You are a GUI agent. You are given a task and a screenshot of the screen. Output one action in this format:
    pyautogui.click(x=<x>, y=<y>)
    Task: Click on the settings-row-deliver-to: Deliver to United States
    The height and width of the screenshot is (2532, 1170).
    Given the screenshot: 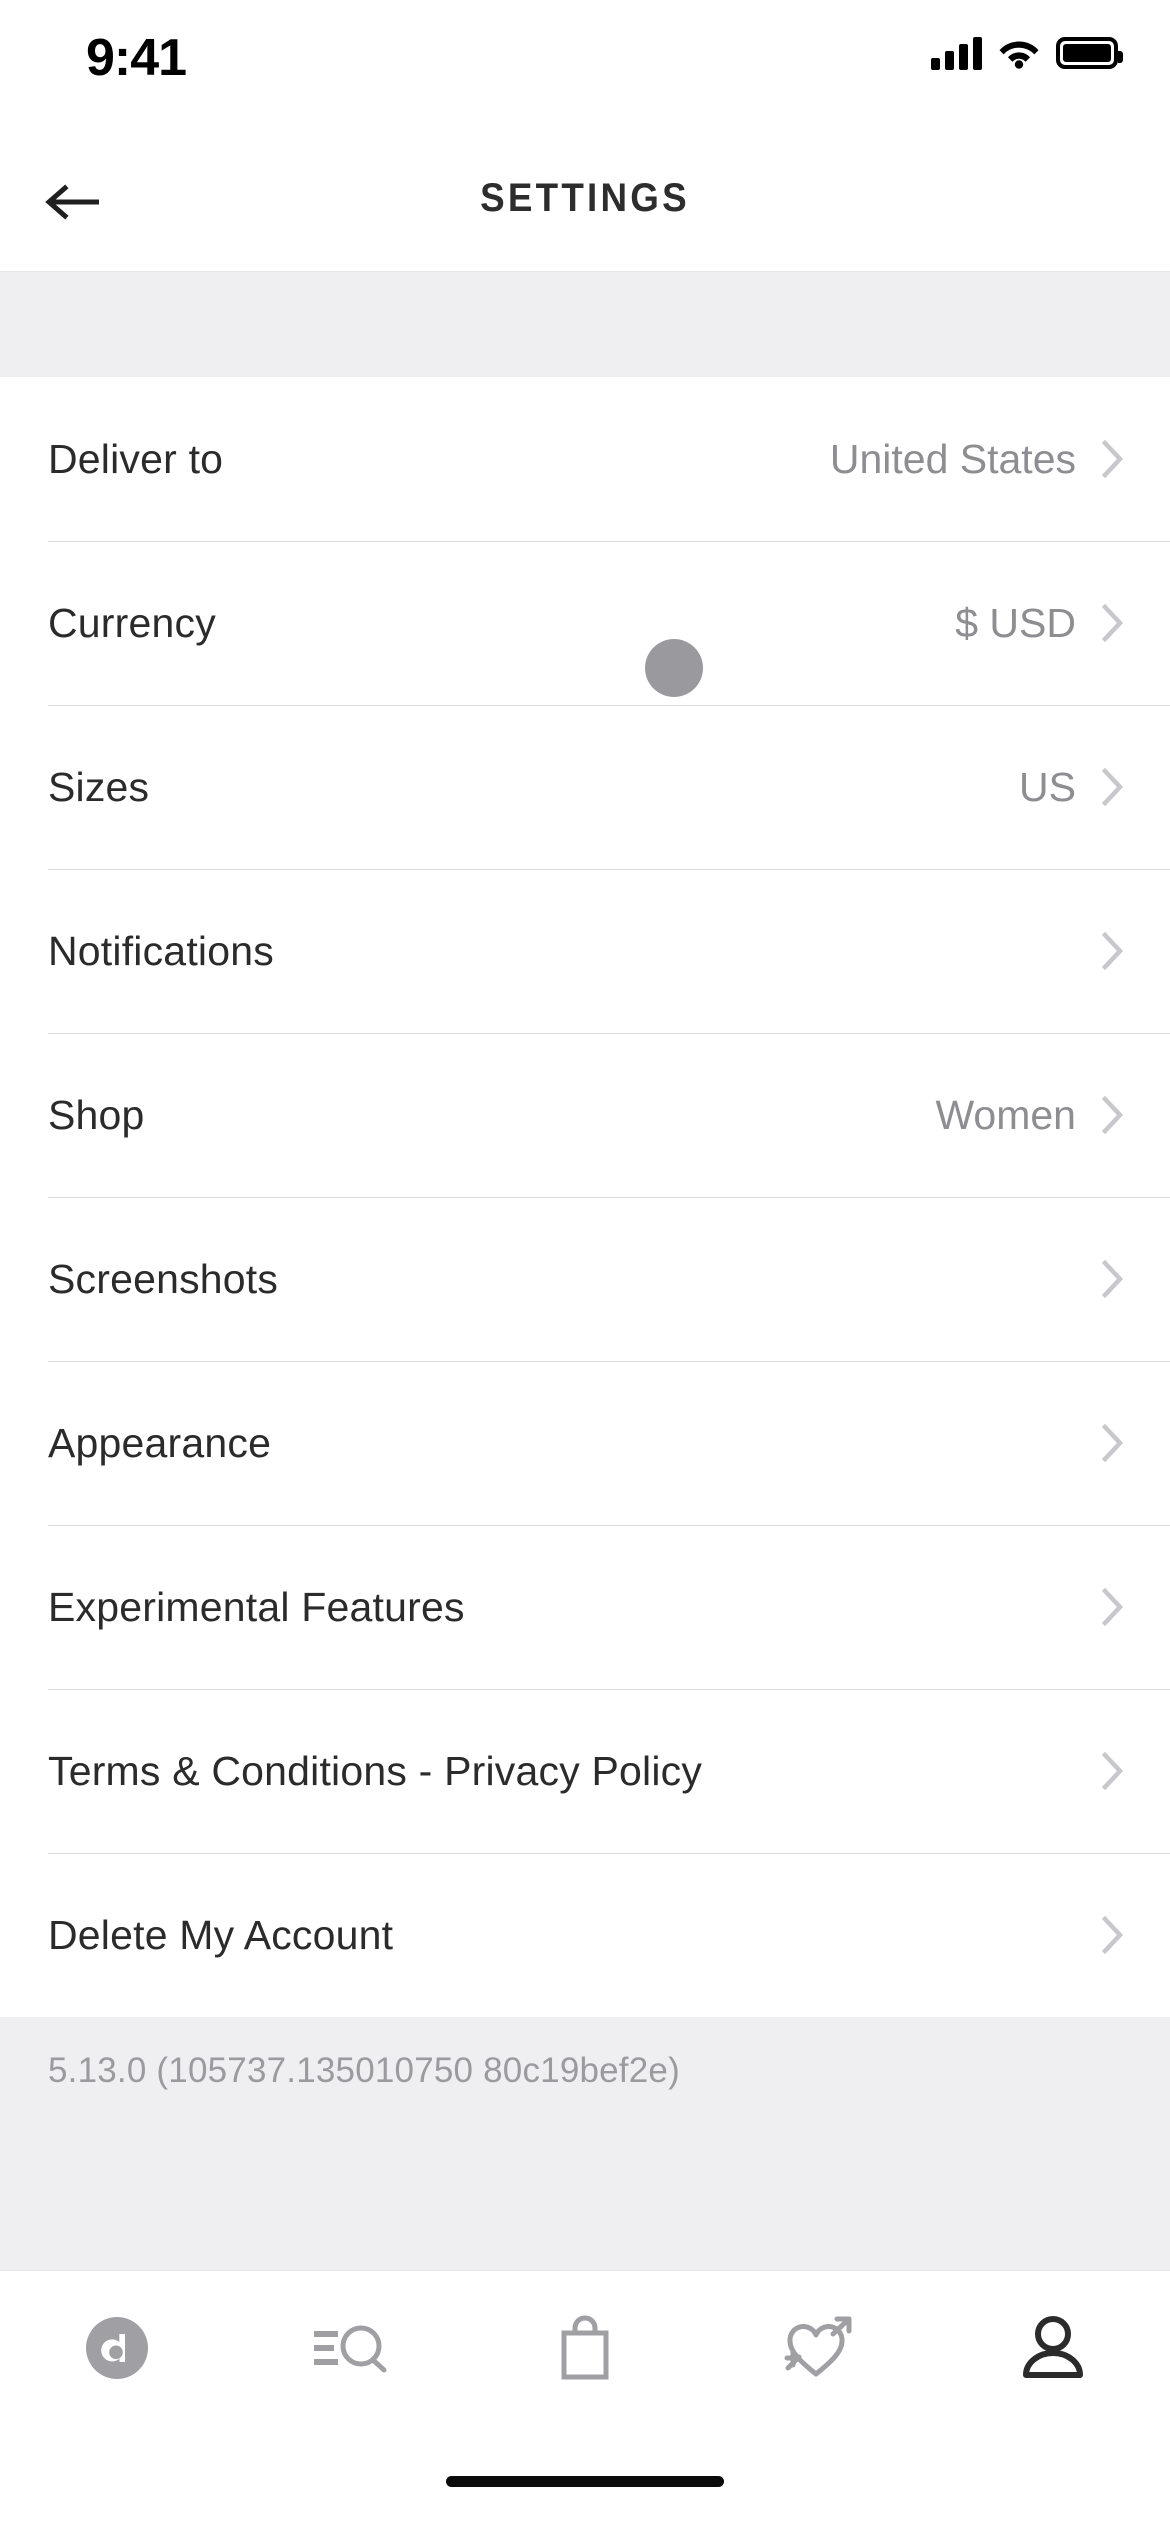 What is the action you would take?
    pyautogui.click(x=585, y=459)
    